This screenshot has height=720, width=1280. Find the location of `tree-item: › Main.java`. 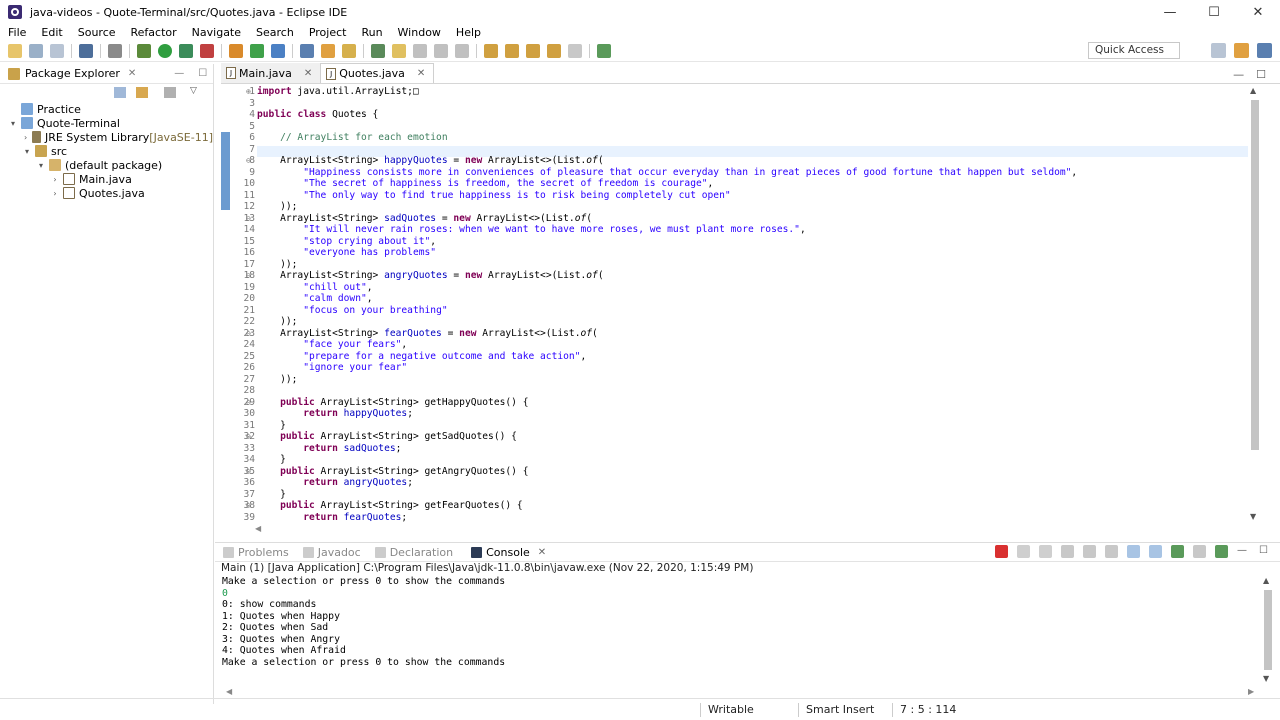

tree-item: › Main.java is located at coordinates (106, 179).